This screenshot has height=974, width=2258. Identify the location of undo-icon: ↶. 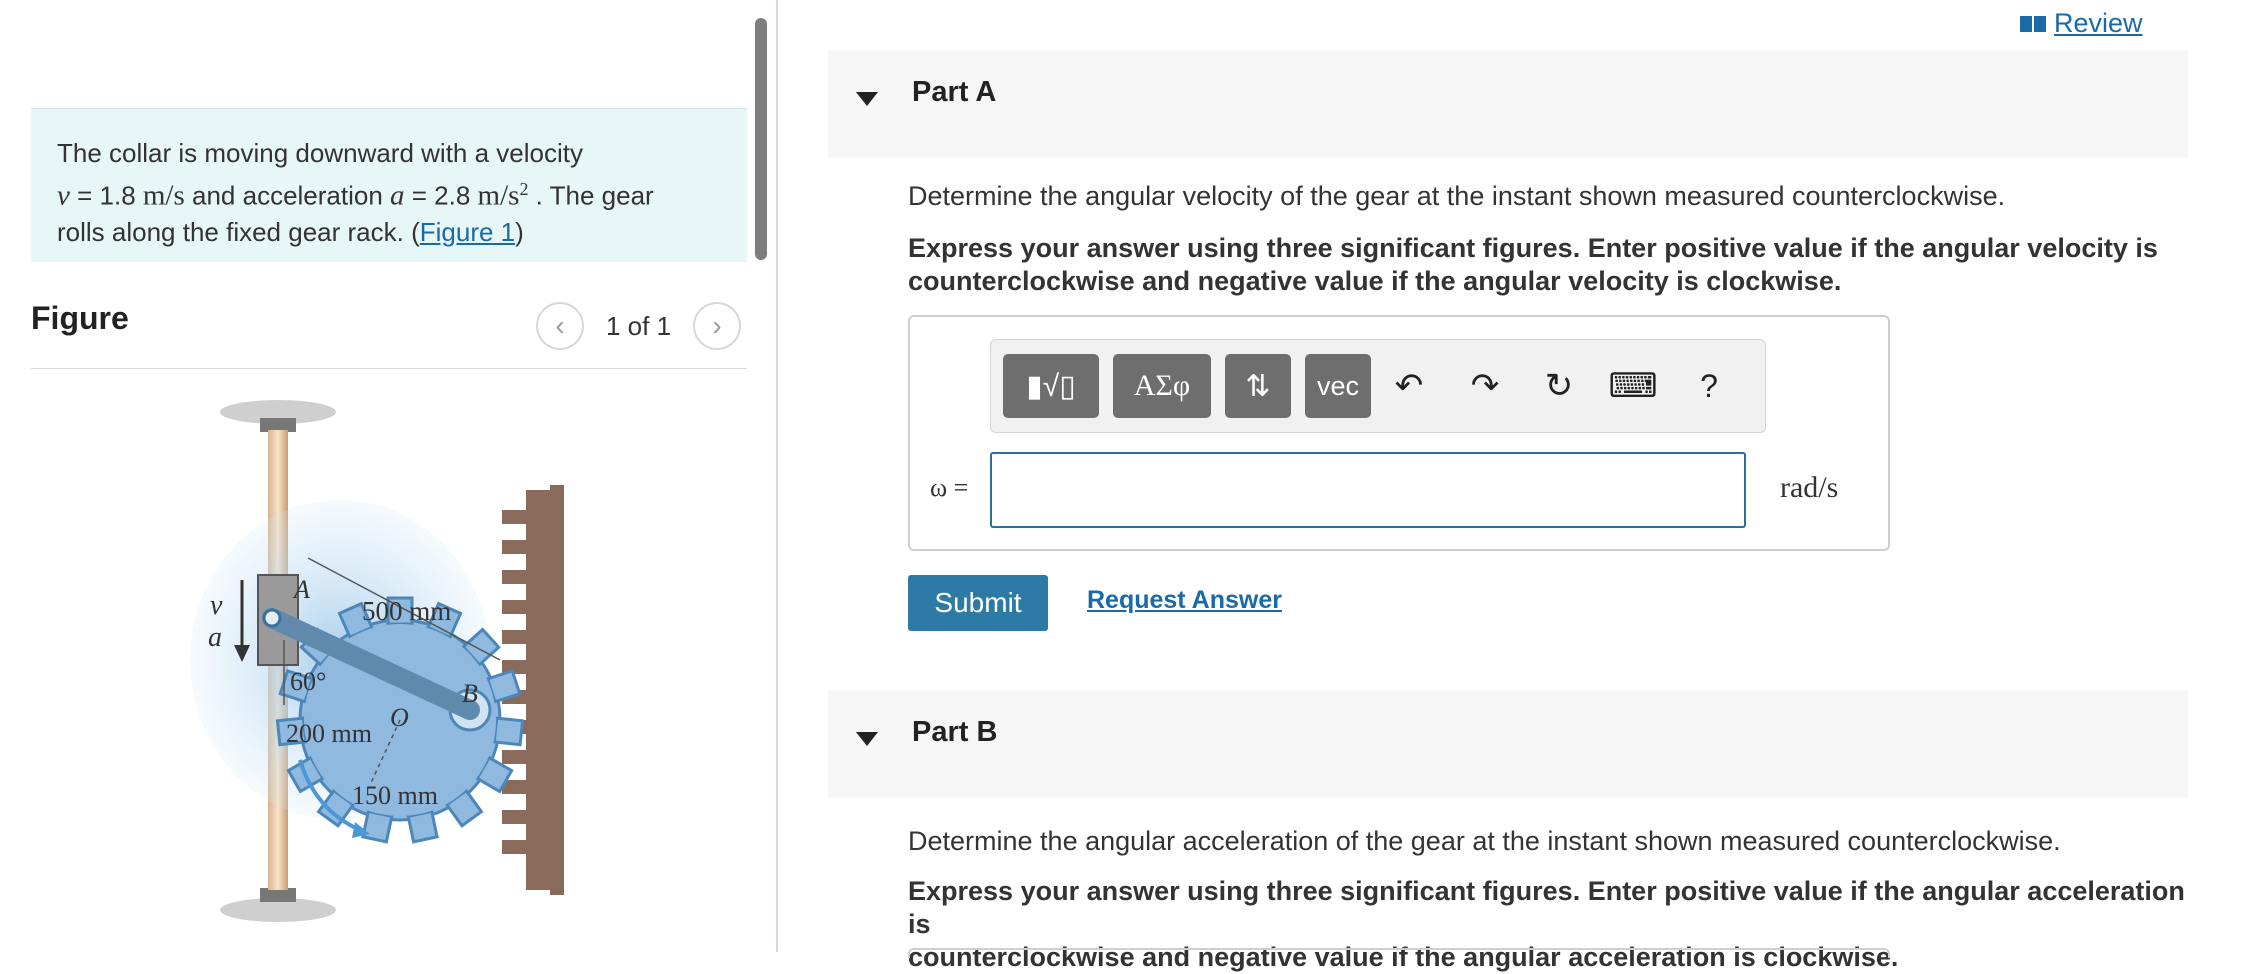
(1409, 386).